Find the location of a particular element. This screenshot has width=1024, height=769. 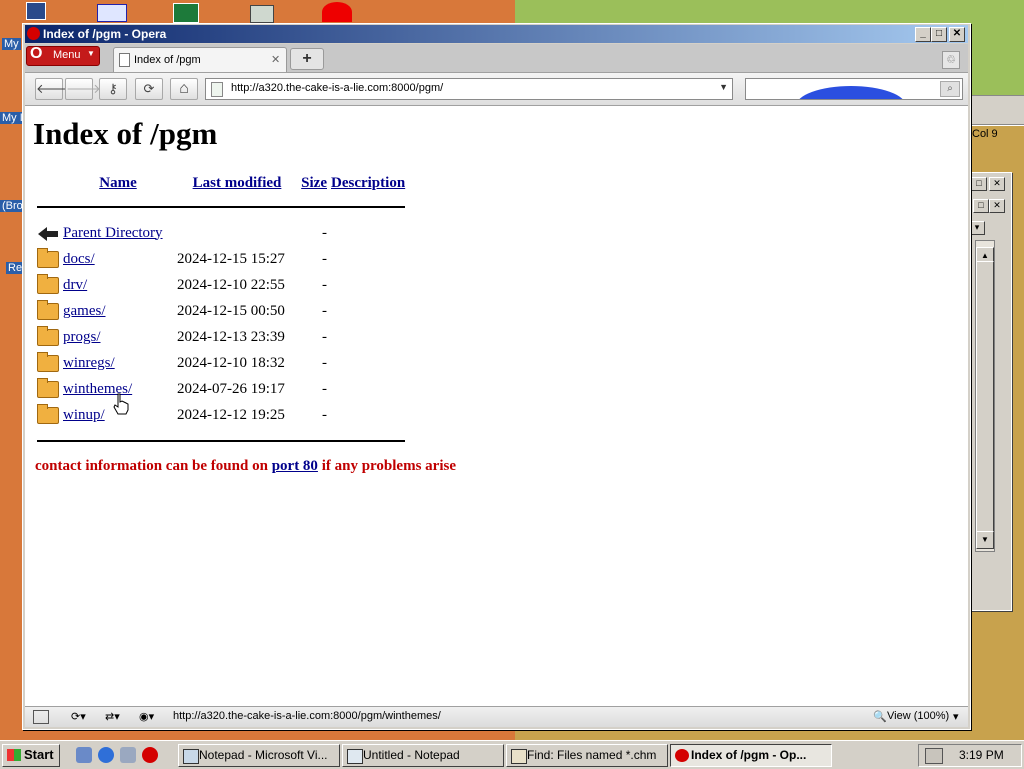

entry-link-drv: drv/ is located at coordinates (75, 285).